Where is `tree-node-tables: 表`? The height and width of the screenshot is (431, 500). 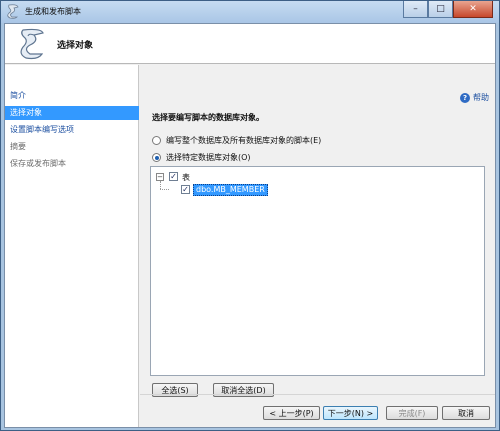
tree-node-tables: 表 is located at coordinates (186, 177).